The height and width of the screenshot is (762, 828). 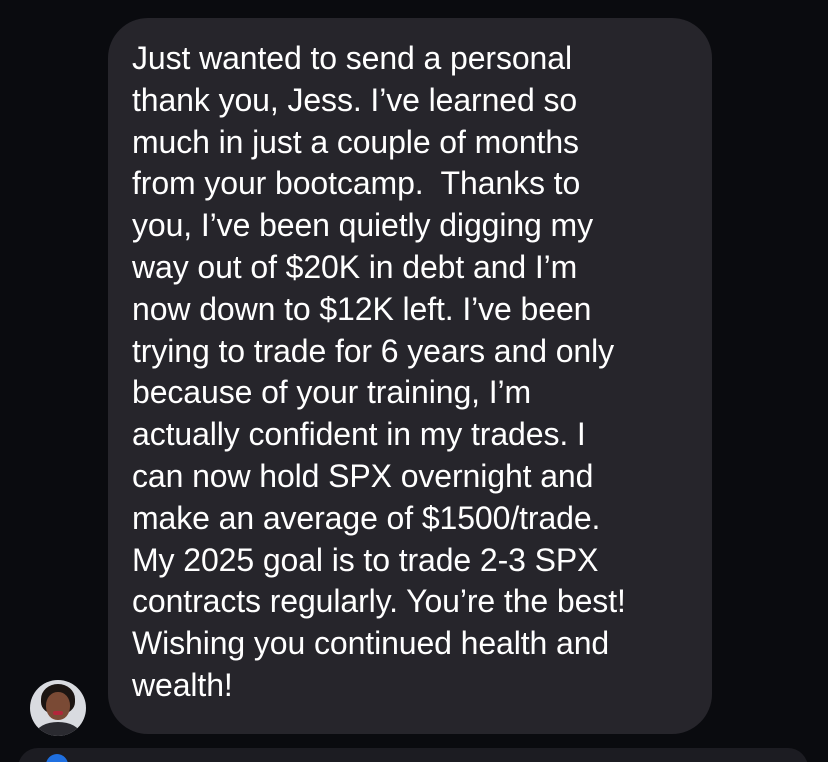 I want to click on message-line: make an average of $1500/trade., so click(x=366, y=517).